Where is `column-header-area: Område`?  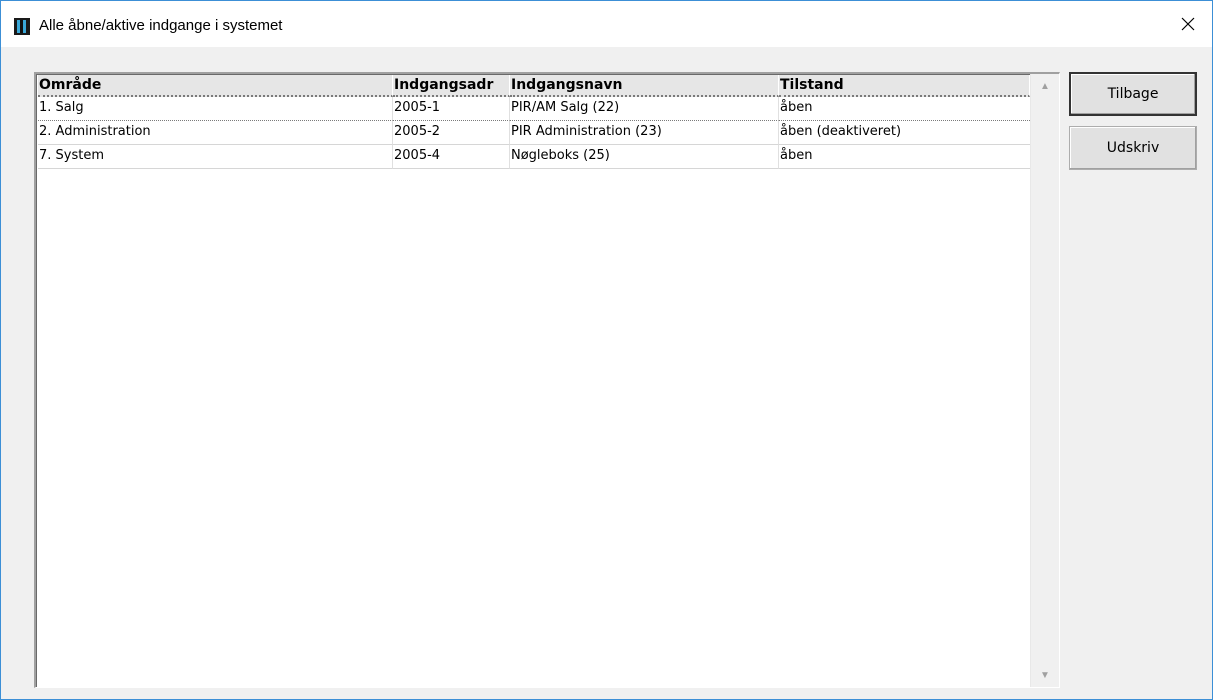 column-header-area: Område is located at coordinates (215, 86).